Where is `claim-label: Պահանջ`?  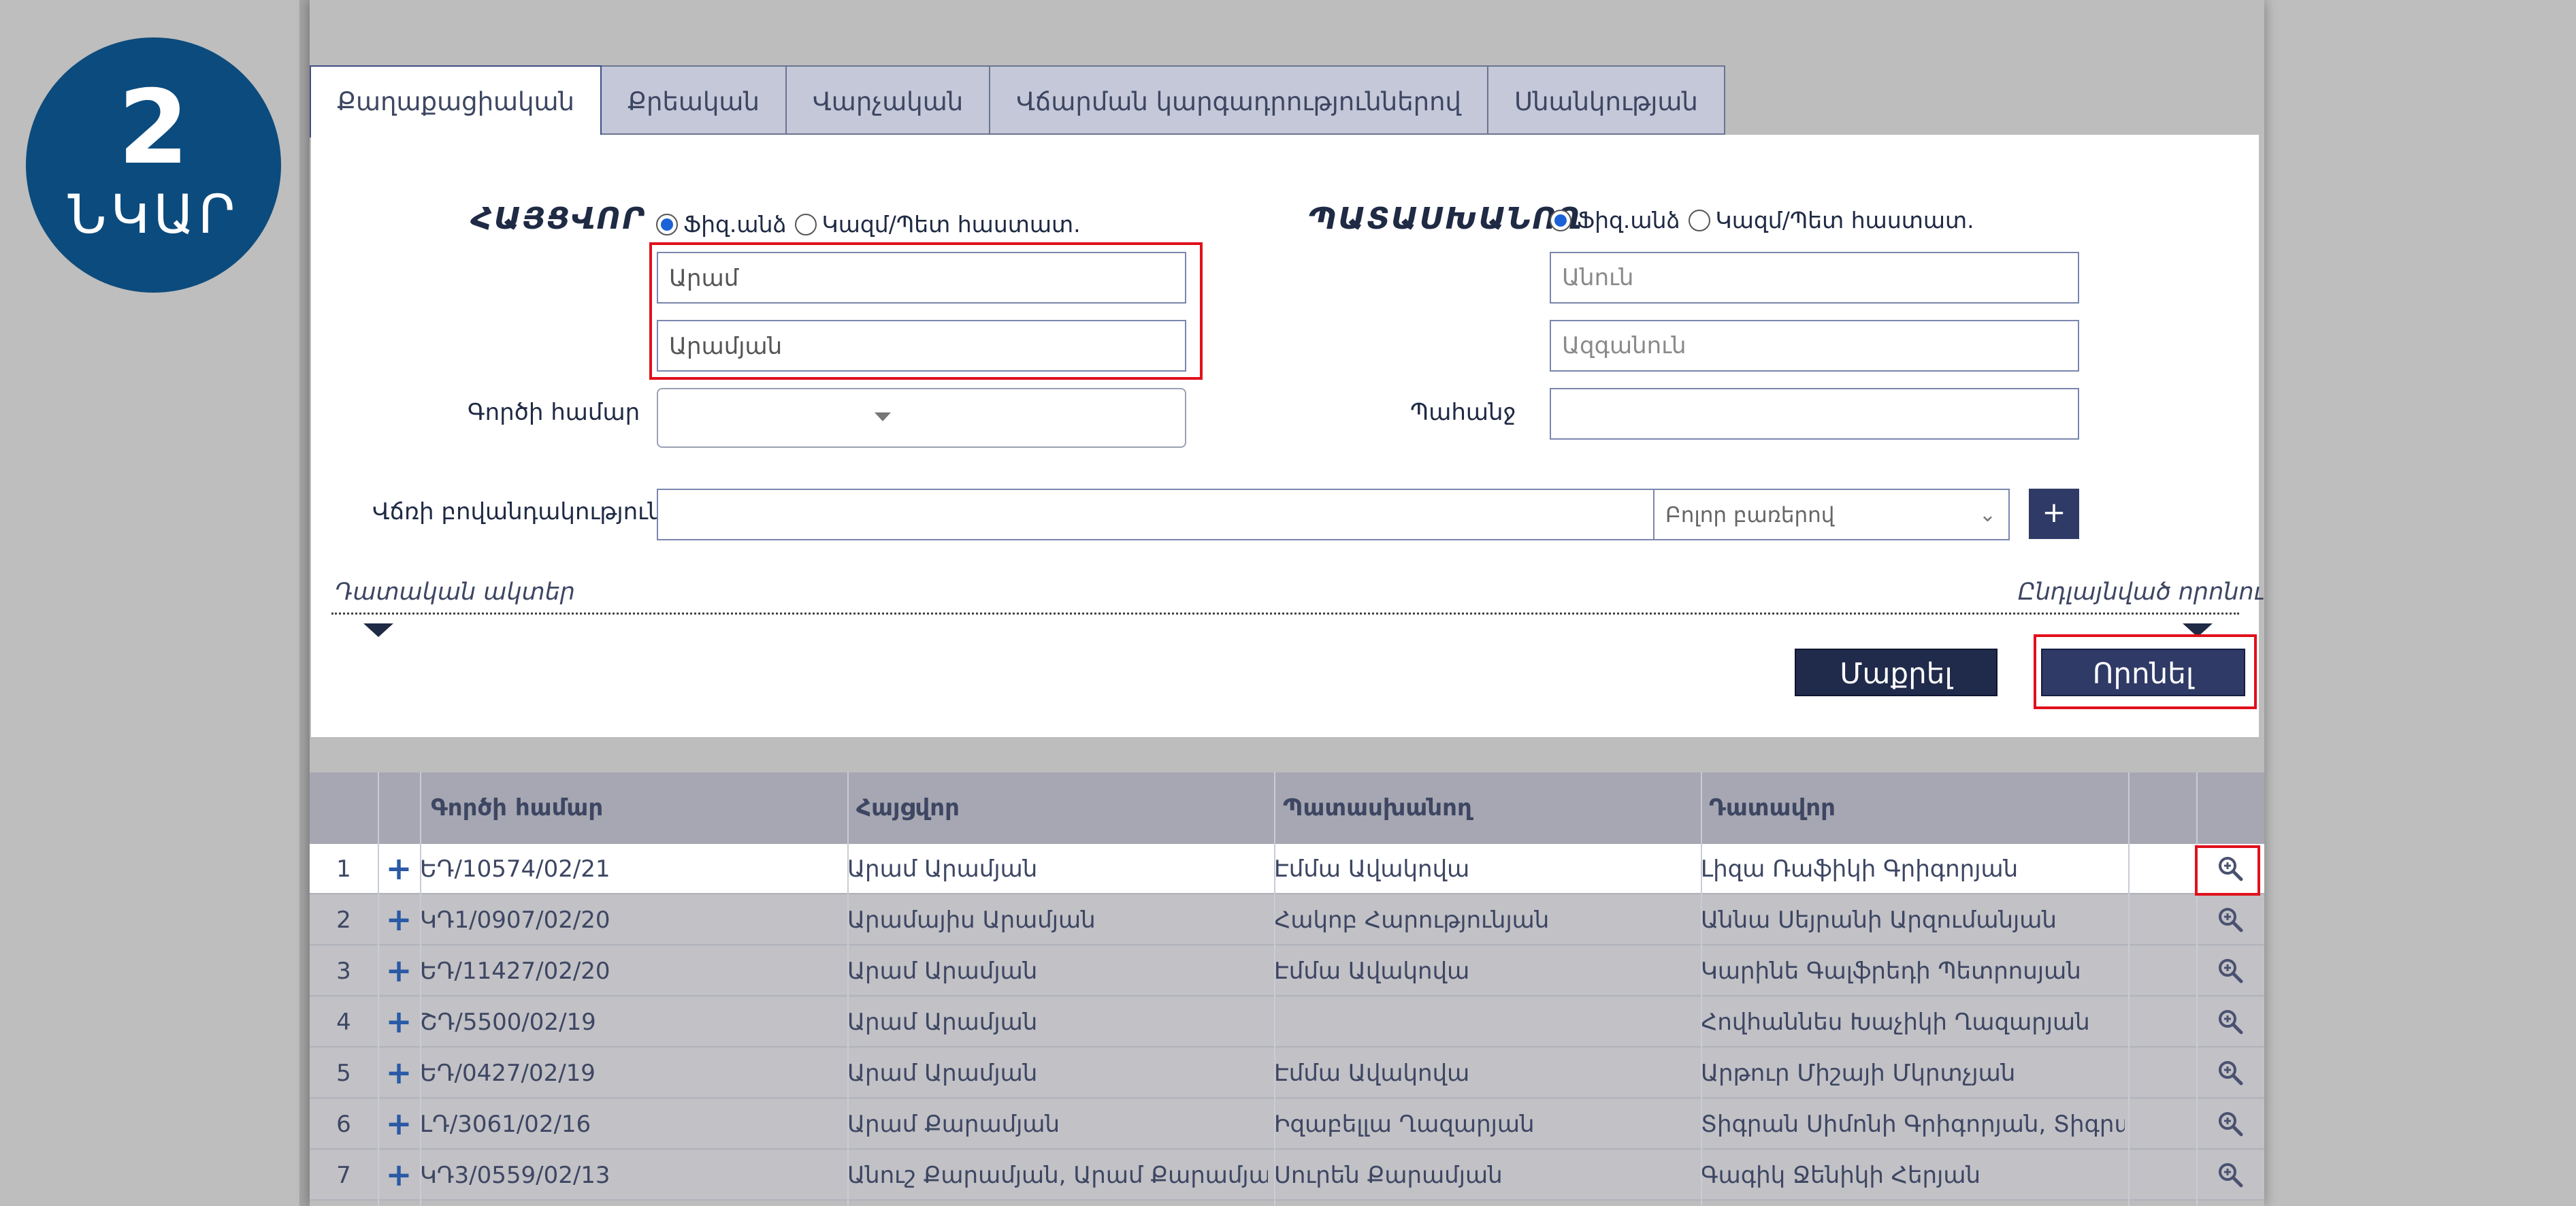
claim-label: Պահանջ is located at coordinates (1463, 412).